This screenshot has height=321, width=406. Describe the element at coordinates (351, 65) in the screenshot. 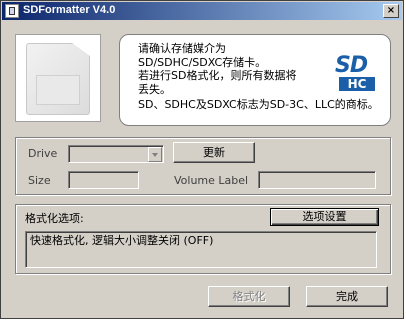

I see `sdhc-logo-sd: SD` at that location.